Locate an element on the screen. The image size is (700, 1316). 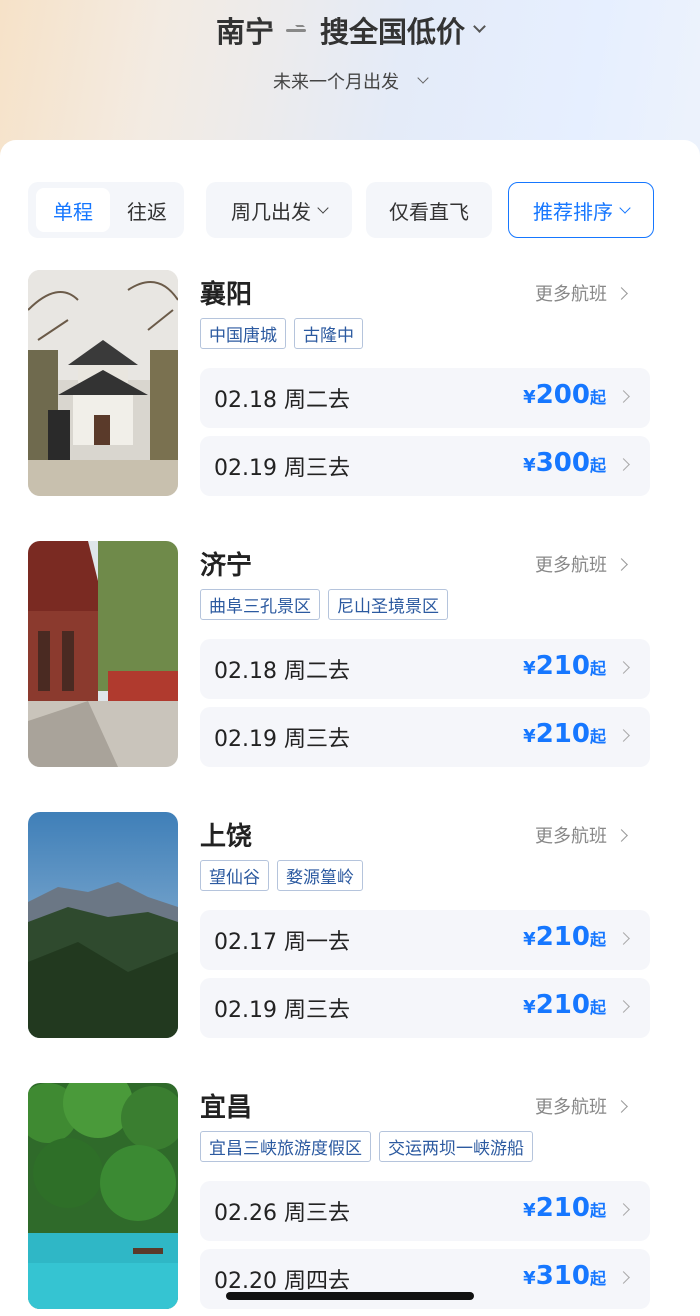
direct-only-label: 仅看直飞 is located at coordinates (429, 211).